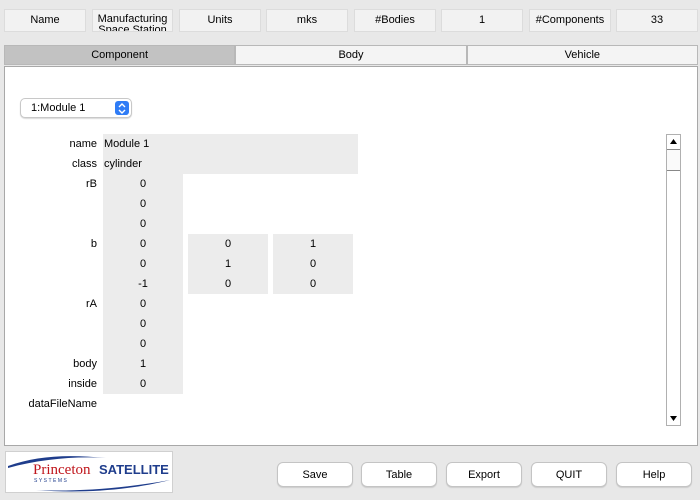  Describe the element at coordinates (82, 384) in the screenshot. I see `inside-field-label: inside` at that location.